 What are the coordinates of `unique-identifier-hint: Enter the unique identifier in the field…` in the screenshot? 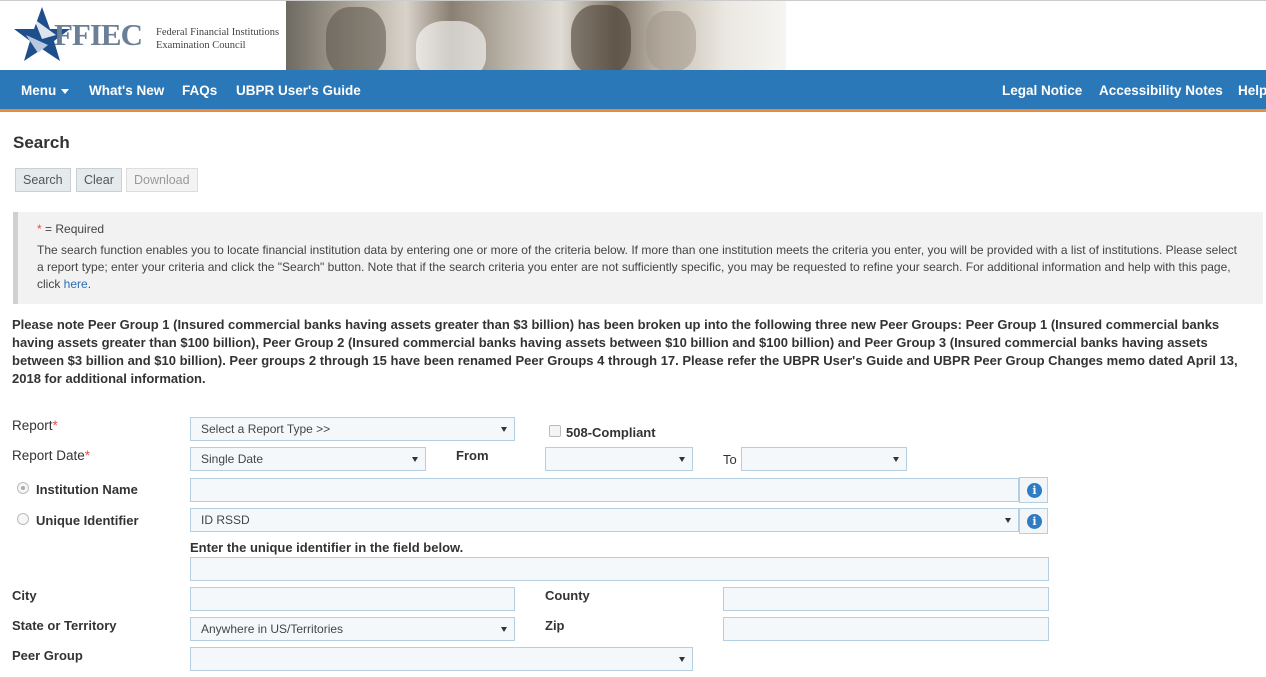 It's located at (327, 547).